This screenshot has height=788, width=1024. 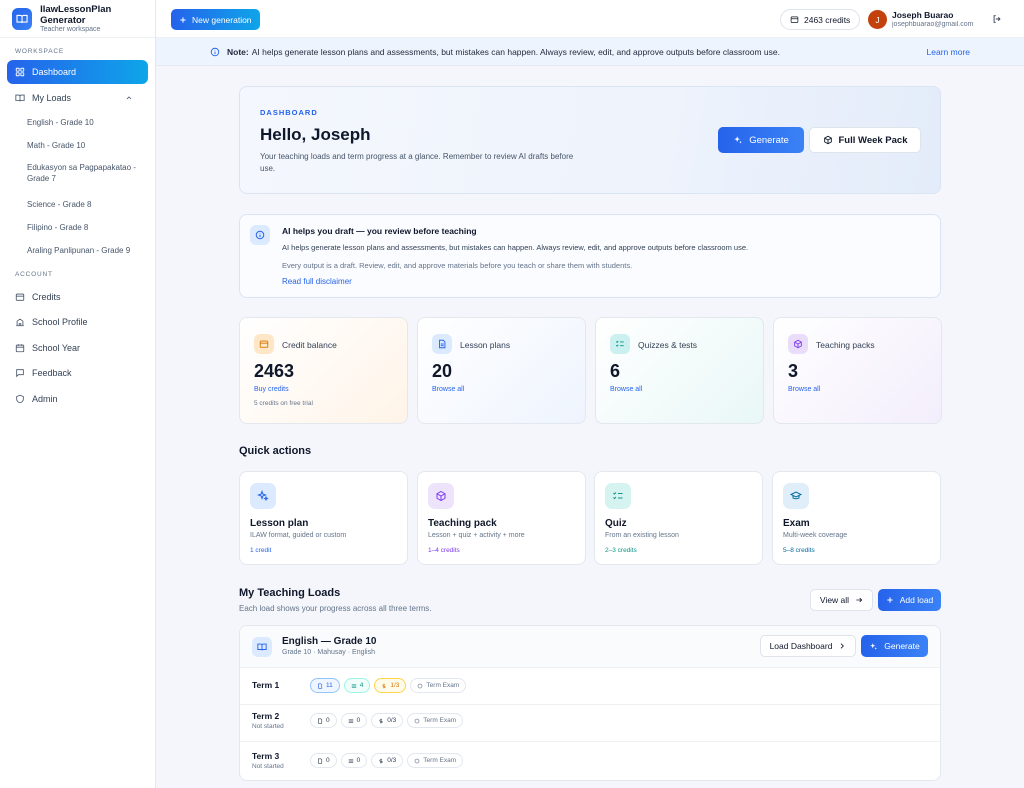 What do you see at coordinates (857, 370) in the screenshot?
I see `stat-card-teaching-packs: Teaching packs 3 Browse all` at bounding box center [857, 370].